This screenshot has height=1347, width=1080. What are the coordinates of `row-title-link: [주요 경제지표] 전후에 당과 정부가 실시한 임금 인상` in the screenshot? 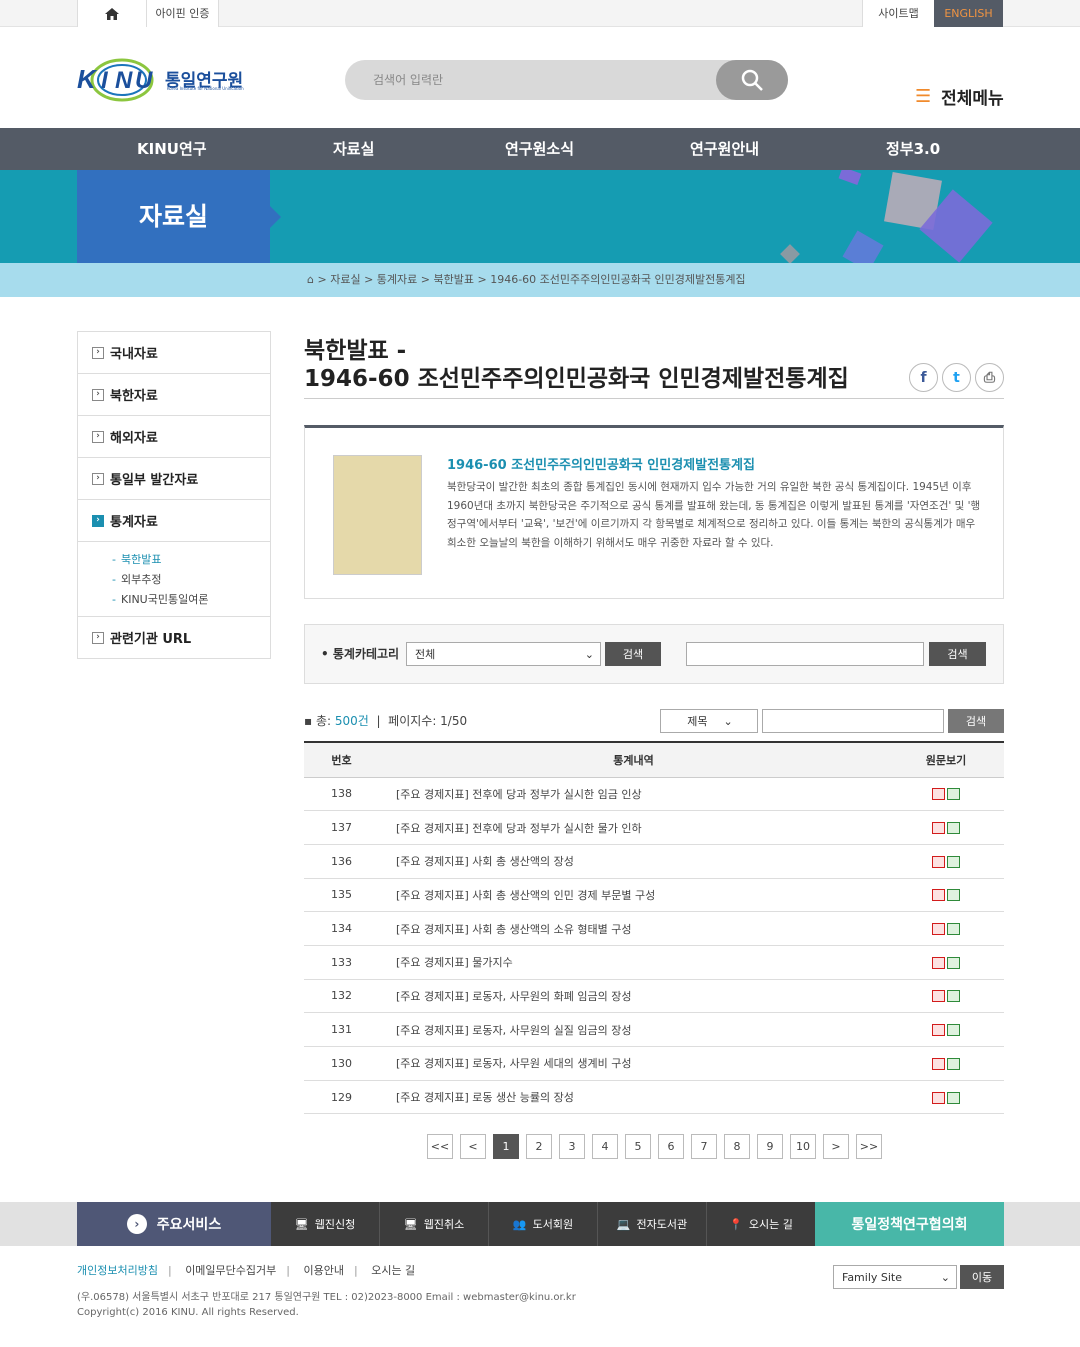 It's located at (633, 794).